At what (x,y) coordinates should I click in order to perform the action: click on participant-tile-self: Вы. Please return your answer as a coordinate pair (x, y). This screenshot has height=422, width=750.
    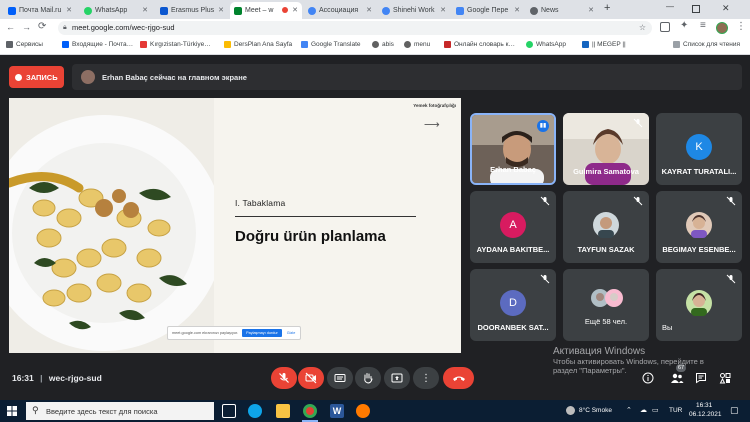
    Looking at the image, I should click on (699, 305).